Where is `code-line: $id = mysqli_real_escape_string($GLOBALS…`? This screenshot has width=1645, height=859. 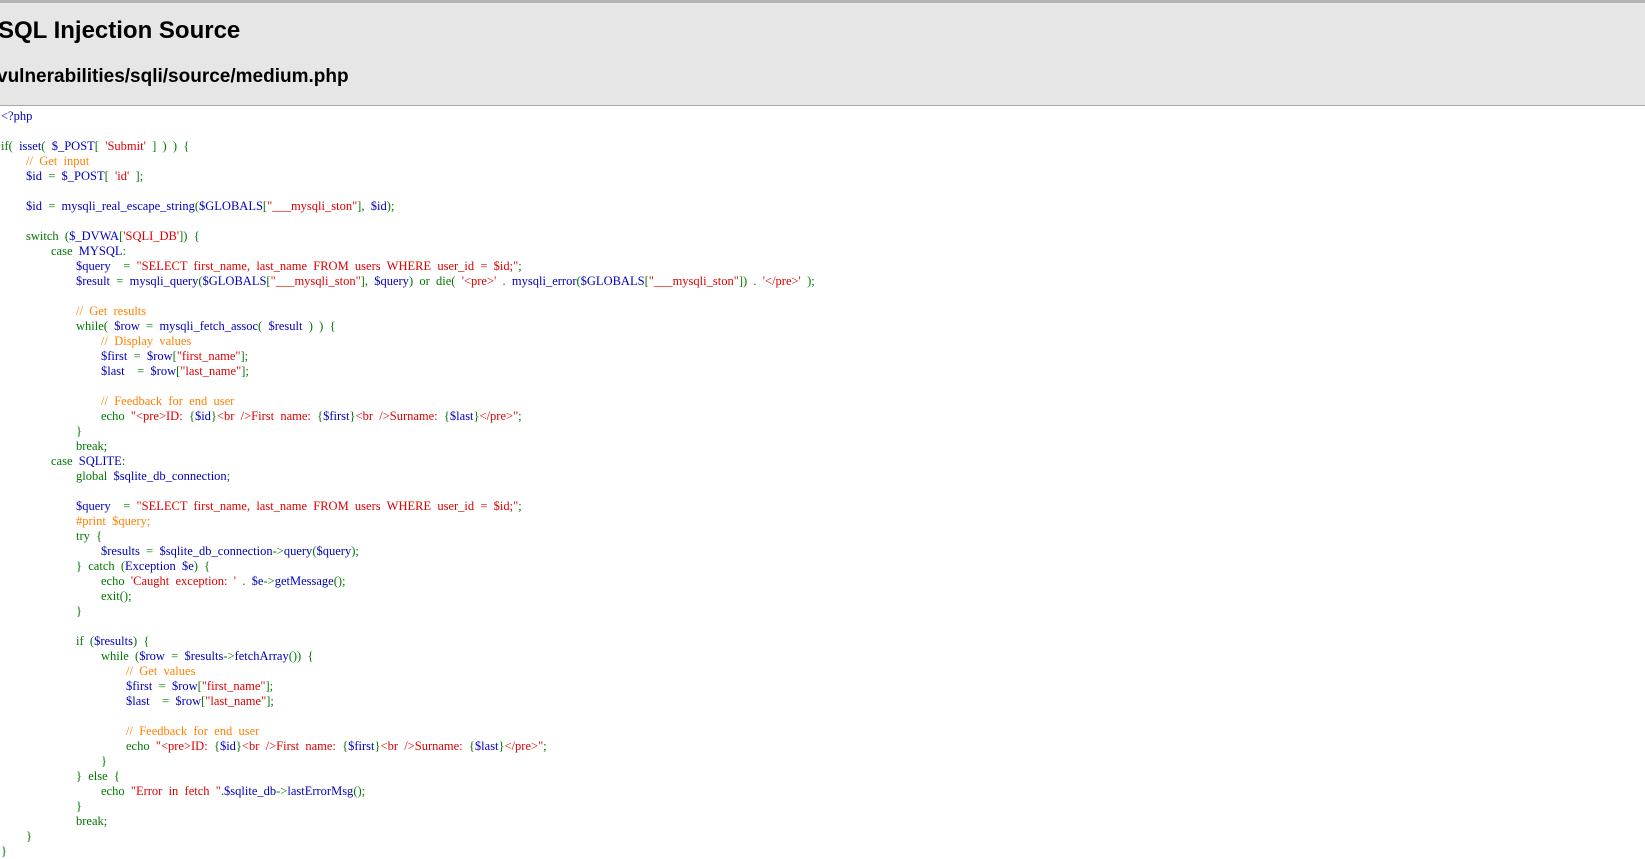 code-line: $id = mysqli_real_escape_string($GLOBALS… is located at coordinates (821, 206).